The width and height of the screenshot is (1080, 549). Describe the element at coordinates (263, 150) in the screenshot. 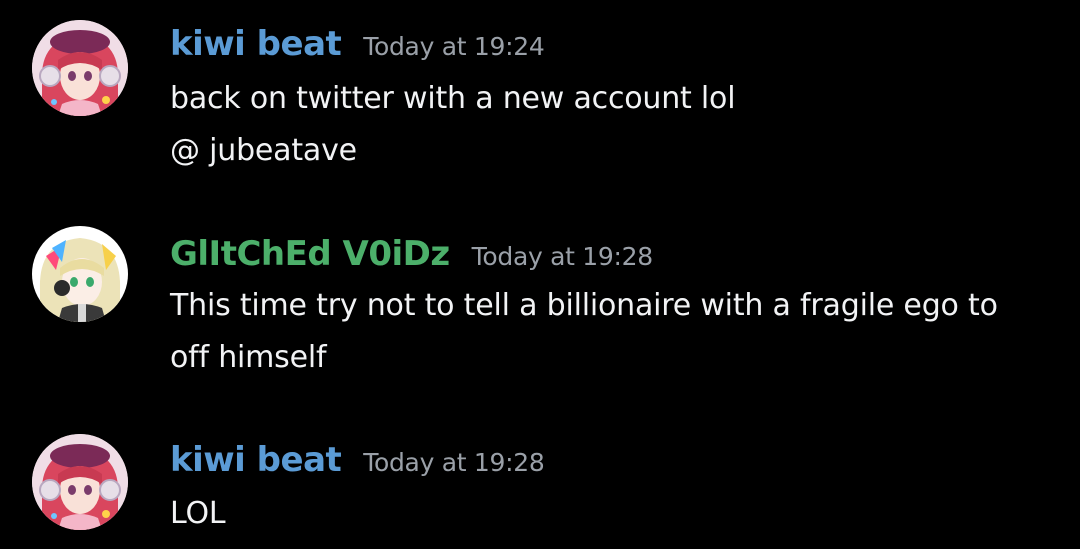

I see `message-line: @ jubeatave` at that location.